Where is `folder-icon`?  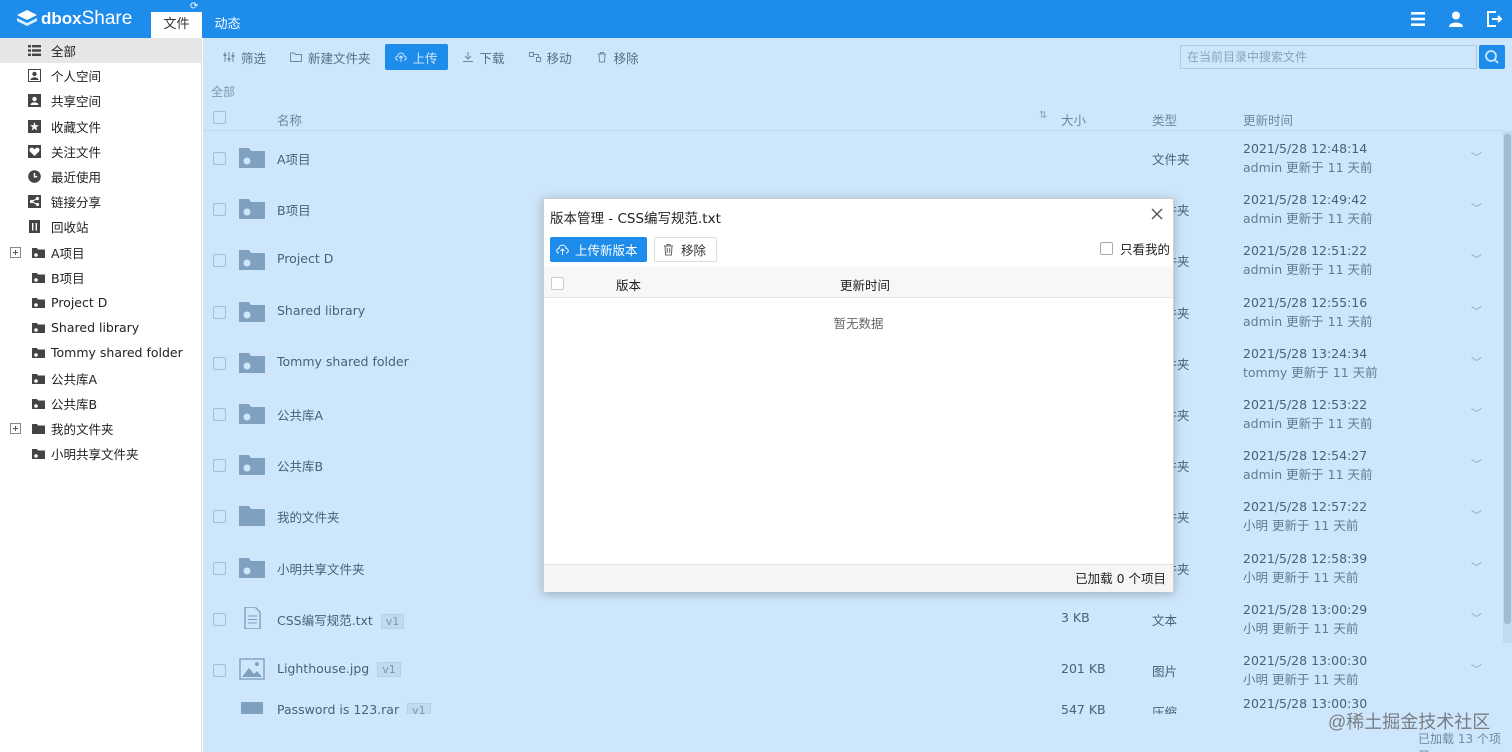 folder-icon is located at coordinates (38, 428).